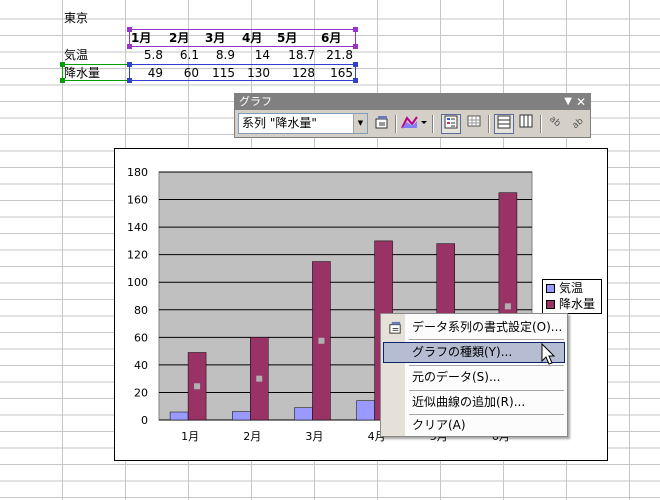 The image size is (660, 500). I want to click on toolbar-titlebar: グラフ ▼ ✕, so click(412, 102).